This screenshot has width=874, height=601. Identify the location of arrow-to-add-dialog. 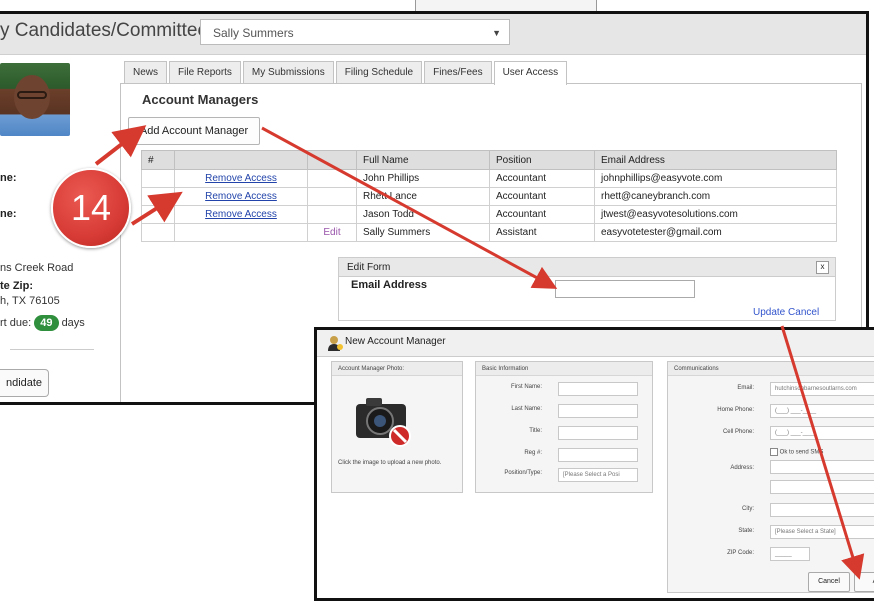
(822, 452).